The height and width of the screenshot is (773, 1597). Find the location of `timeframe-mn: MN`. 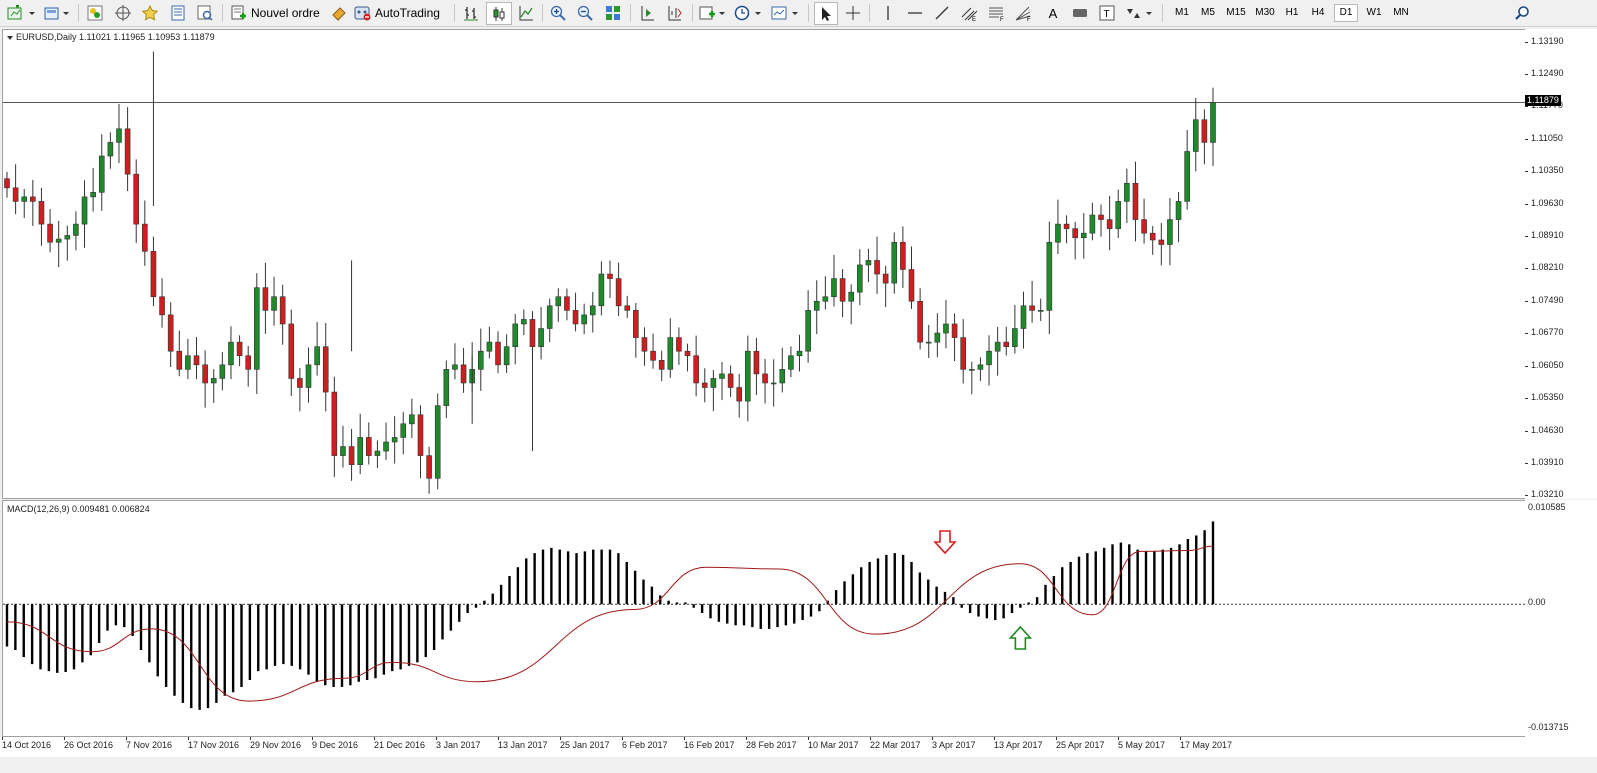

timeframe-mn: MN is located at coordinates (1401, 13).